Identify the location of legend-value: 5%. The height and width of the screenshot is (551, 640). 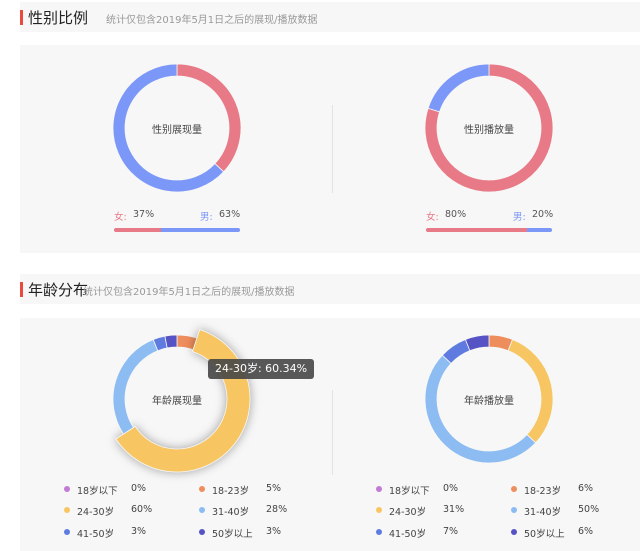
(274, 488).